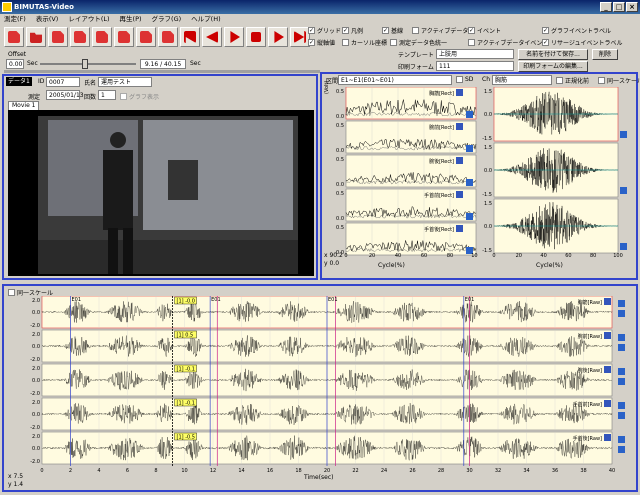 This screenshot has height=495, width=640. What do you see at coordinates (493, 255) in the screenshot?
I see `raw-xtick: 0` at bounding box center [493, 255].